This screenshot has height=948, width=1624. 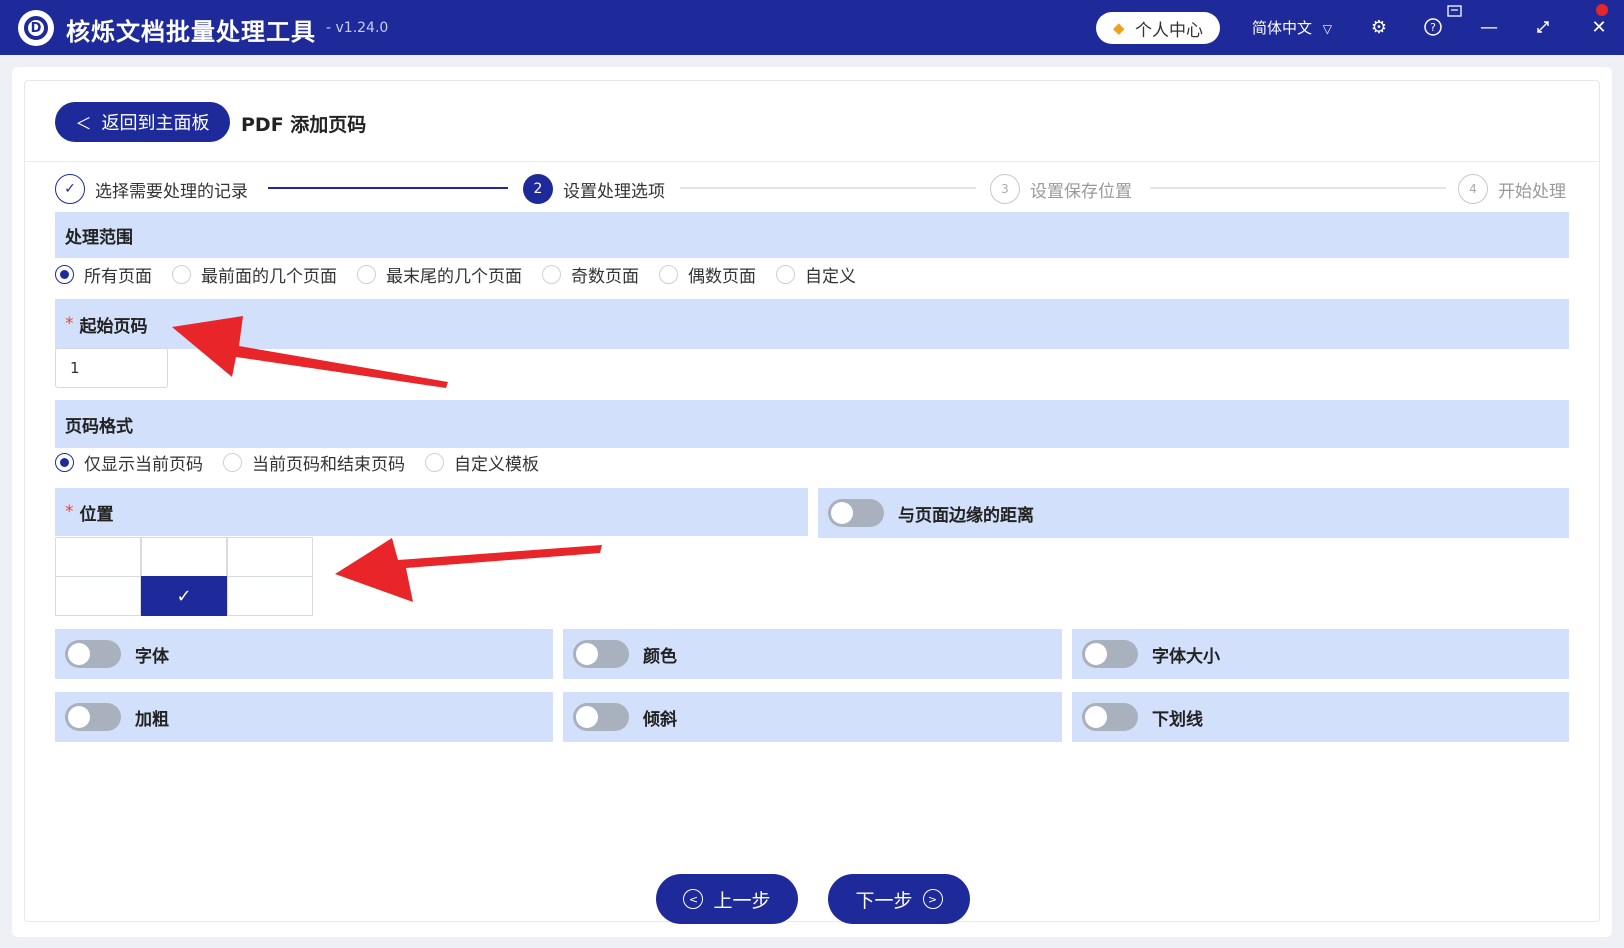 I want to click on radio-label: 自定义, so click(x=830, y=276).